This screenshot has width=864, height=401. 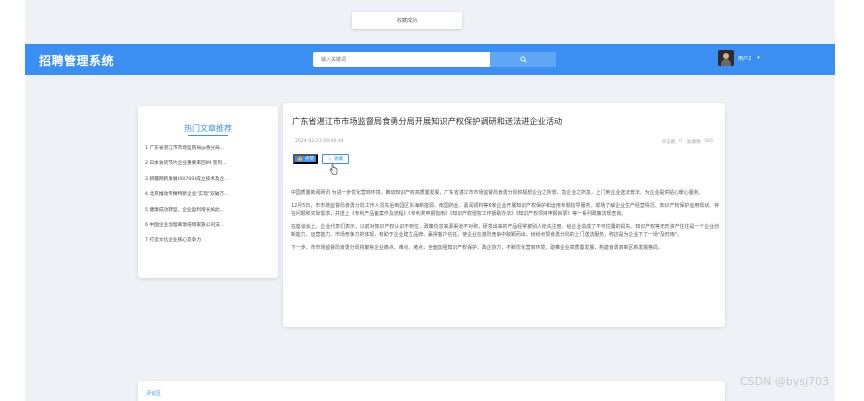 I want to click on success-toast: 收藏成功, so click(x=407, y=20).